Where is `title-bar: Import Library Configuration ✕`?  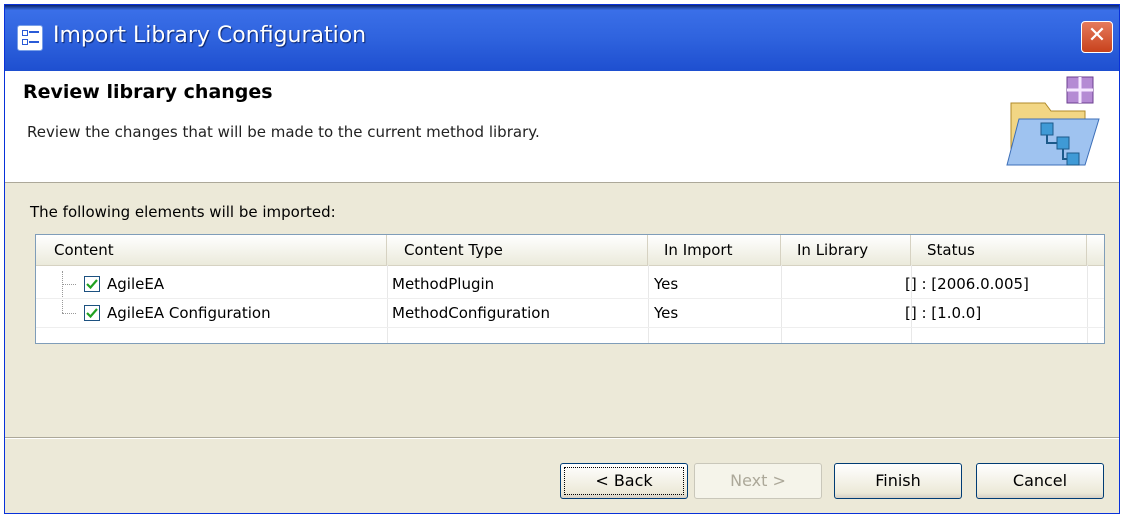
title-bar: Import Library Configuration ✕ is located at coordinates (562, 38).